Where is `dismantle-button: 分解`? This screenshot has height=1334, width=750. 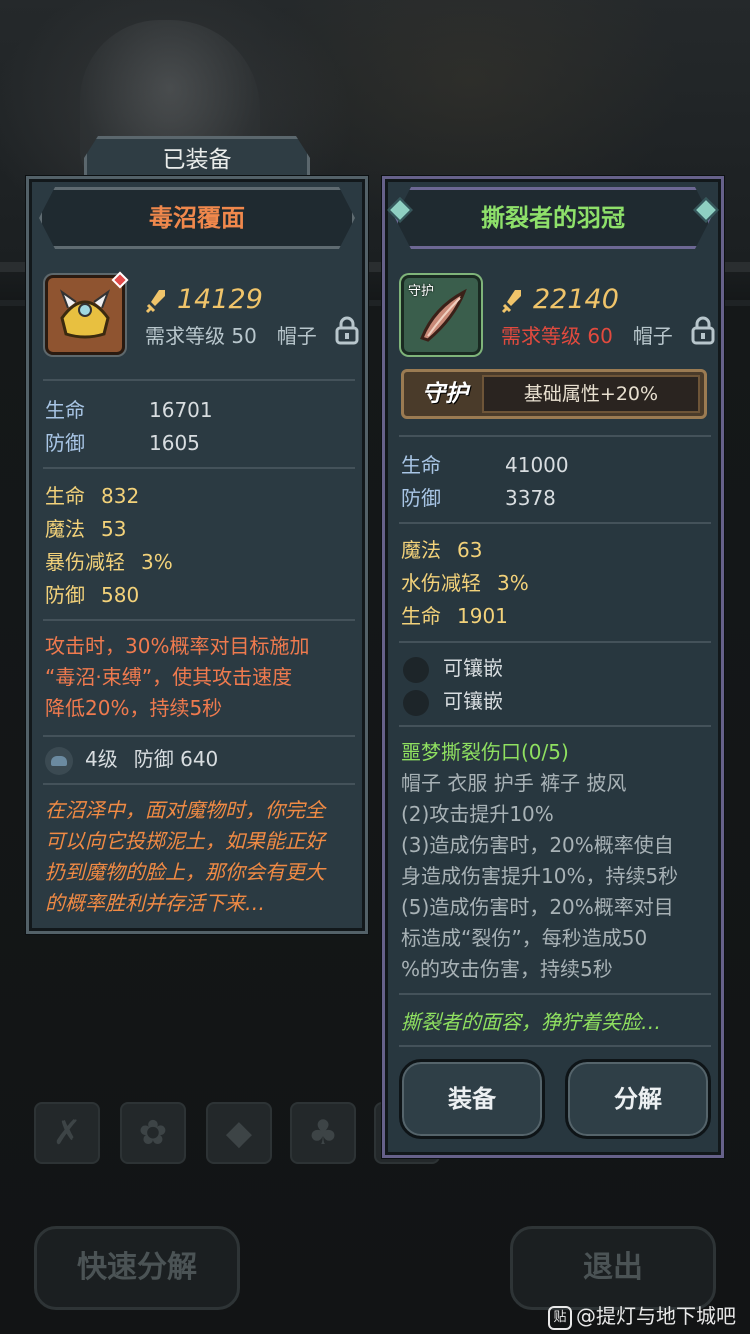 dismantle-button: 分解 is located at coordinates (638, 1099).